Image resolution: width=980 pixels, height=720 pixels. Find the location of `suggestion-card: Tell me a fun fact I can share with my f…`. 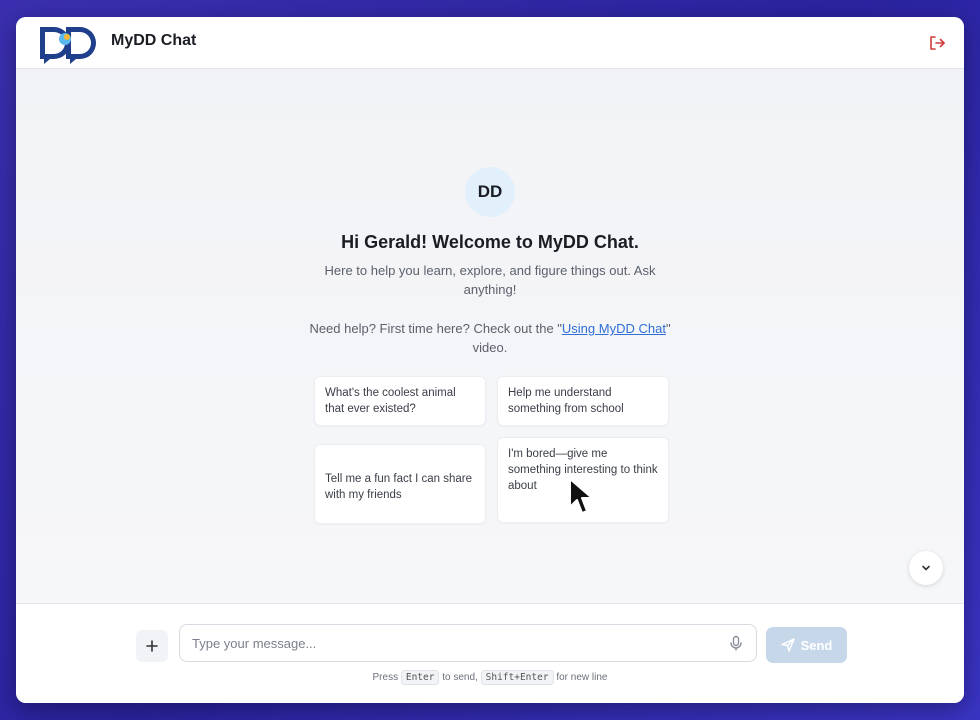

suggestion-card: Tell me a fun fact I can share with my f… is located at coordinates (400, 484).